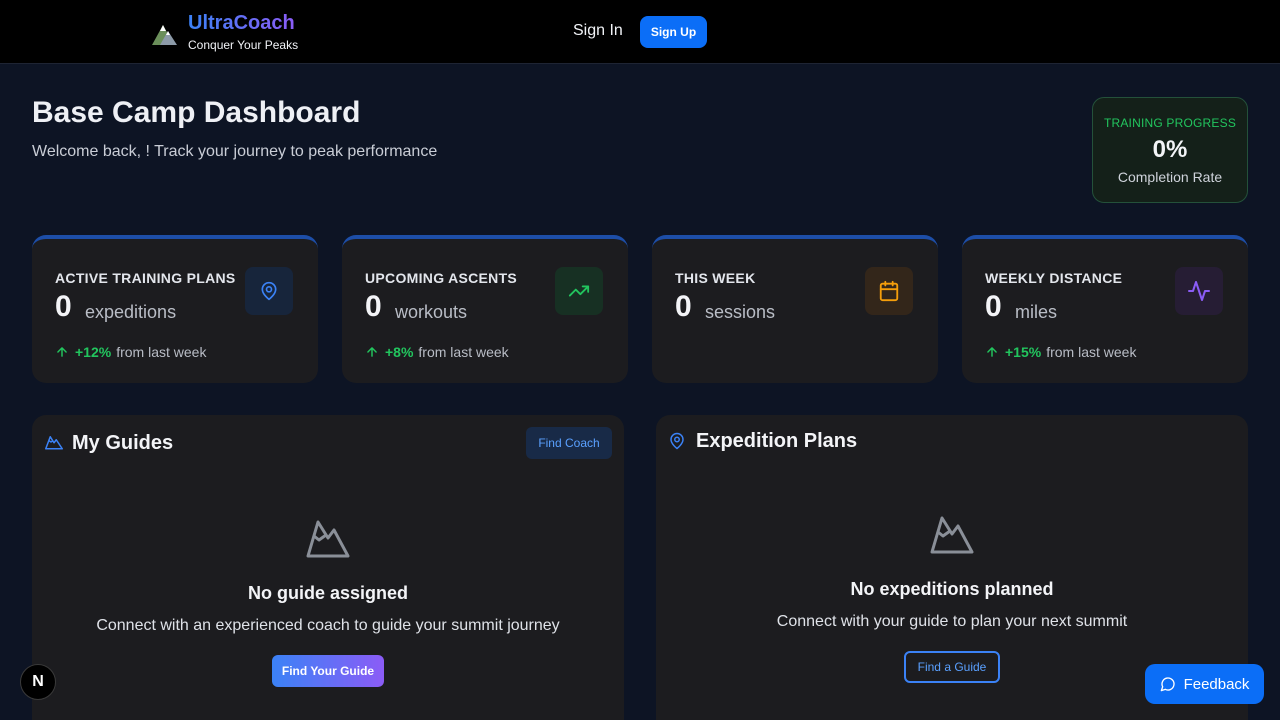  Describe the element at coordinates (952, 589) in the screenshot. I see `empty-state-title: No expeditions planned` at that location.